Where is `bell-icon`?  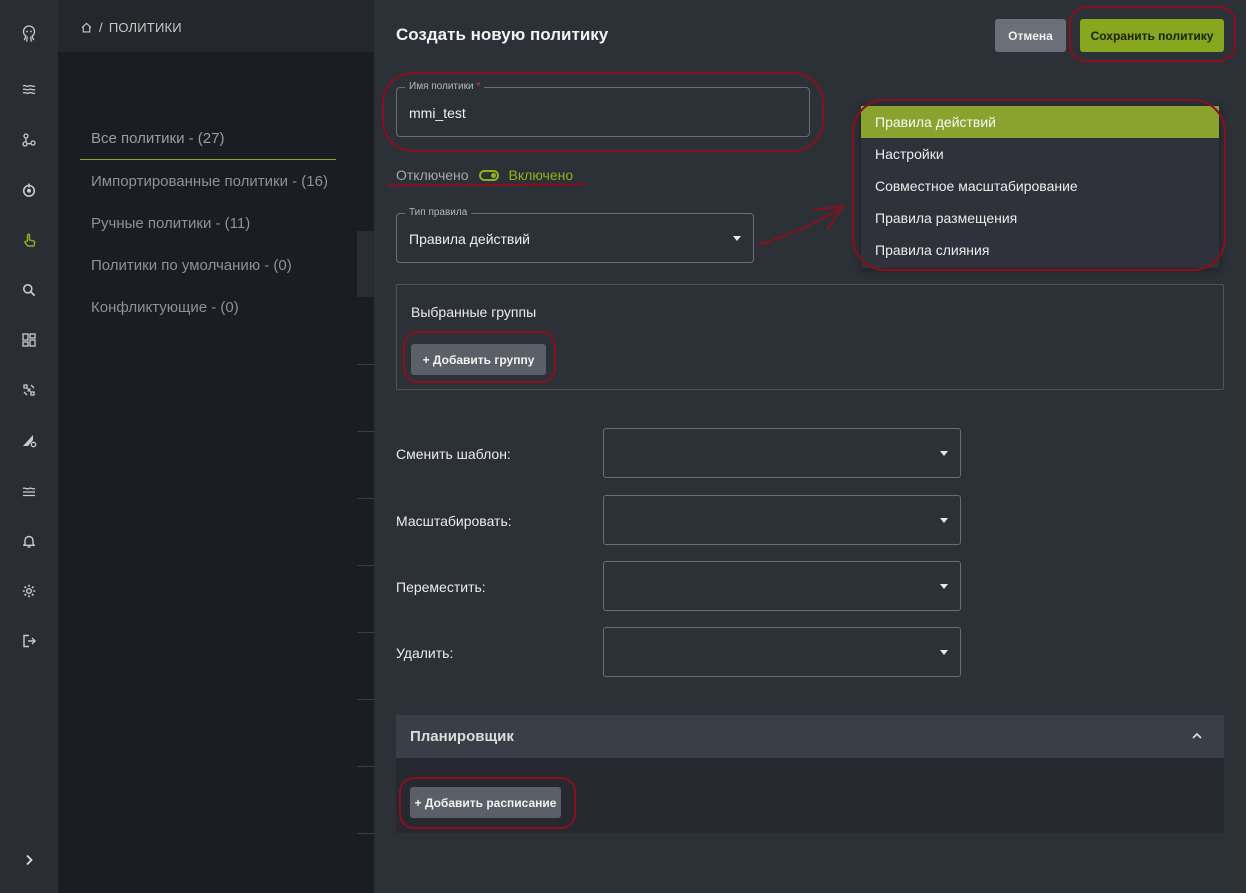 bell-icon is located at coordinates (29, 541).